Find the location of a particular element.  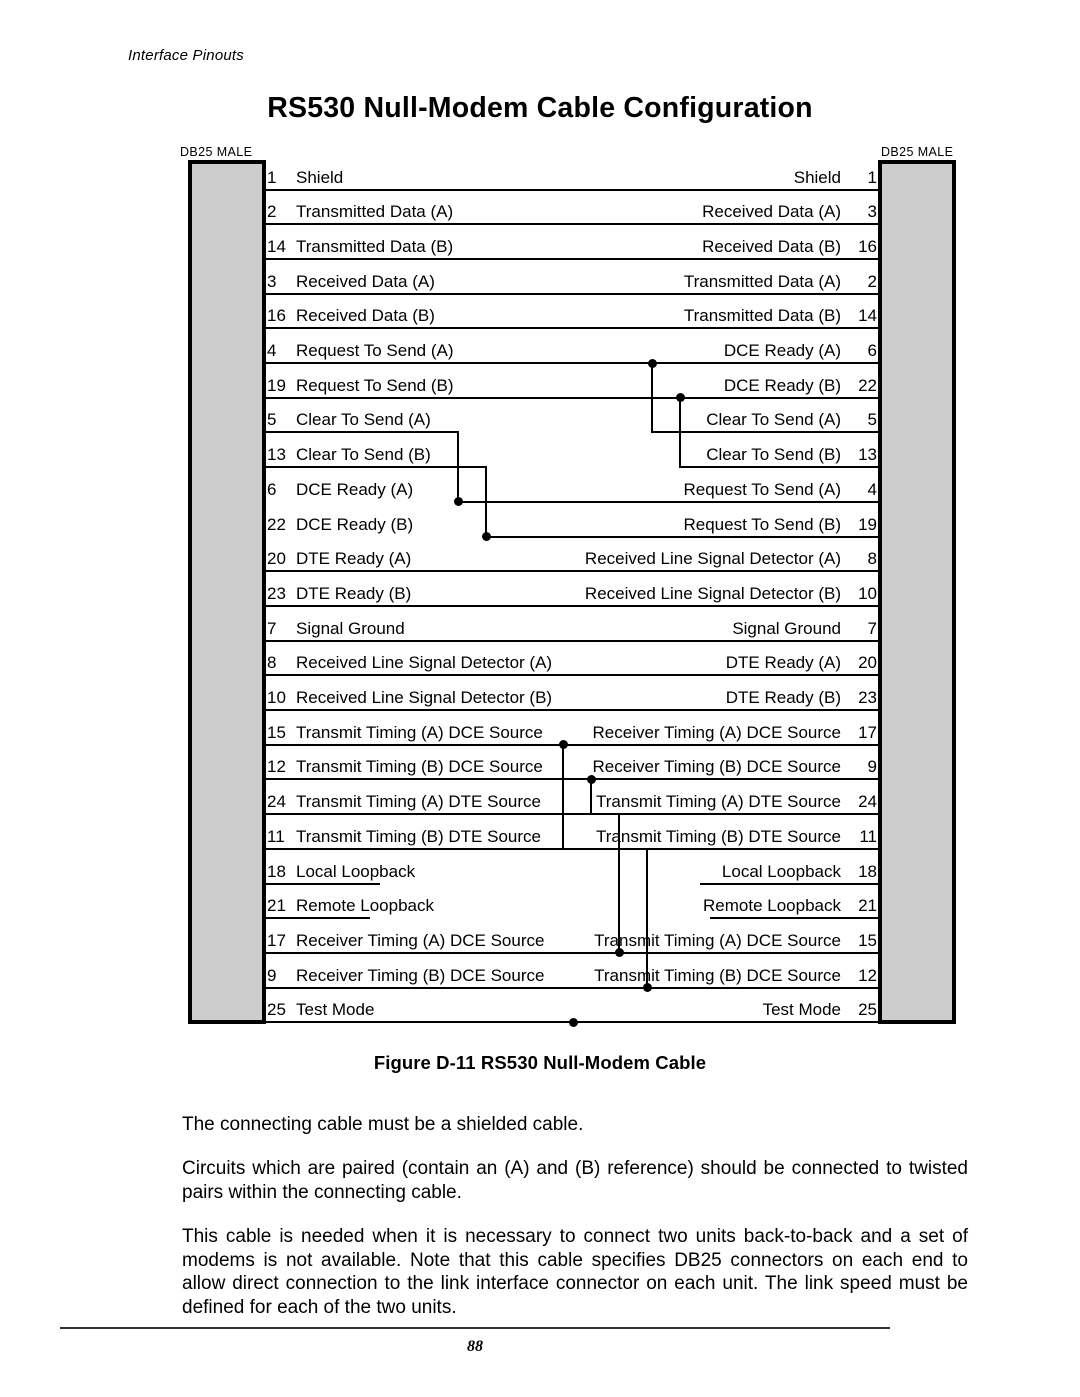

left-pin-label: DTE Ready (A) is located at coordinates (354, 559).